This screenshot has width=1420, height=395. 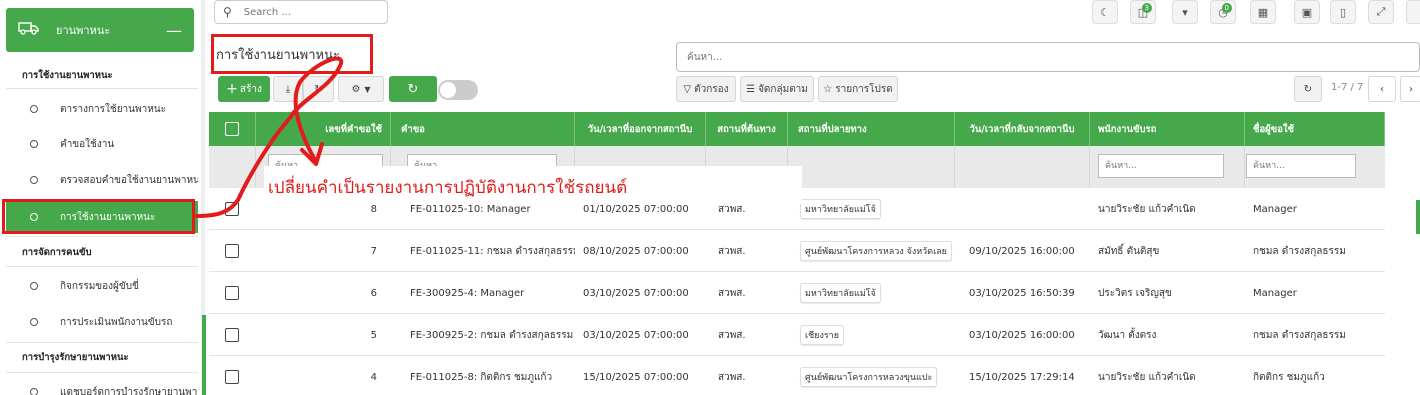 I want to click on cell-no: 7, so click(x=323, y=251).